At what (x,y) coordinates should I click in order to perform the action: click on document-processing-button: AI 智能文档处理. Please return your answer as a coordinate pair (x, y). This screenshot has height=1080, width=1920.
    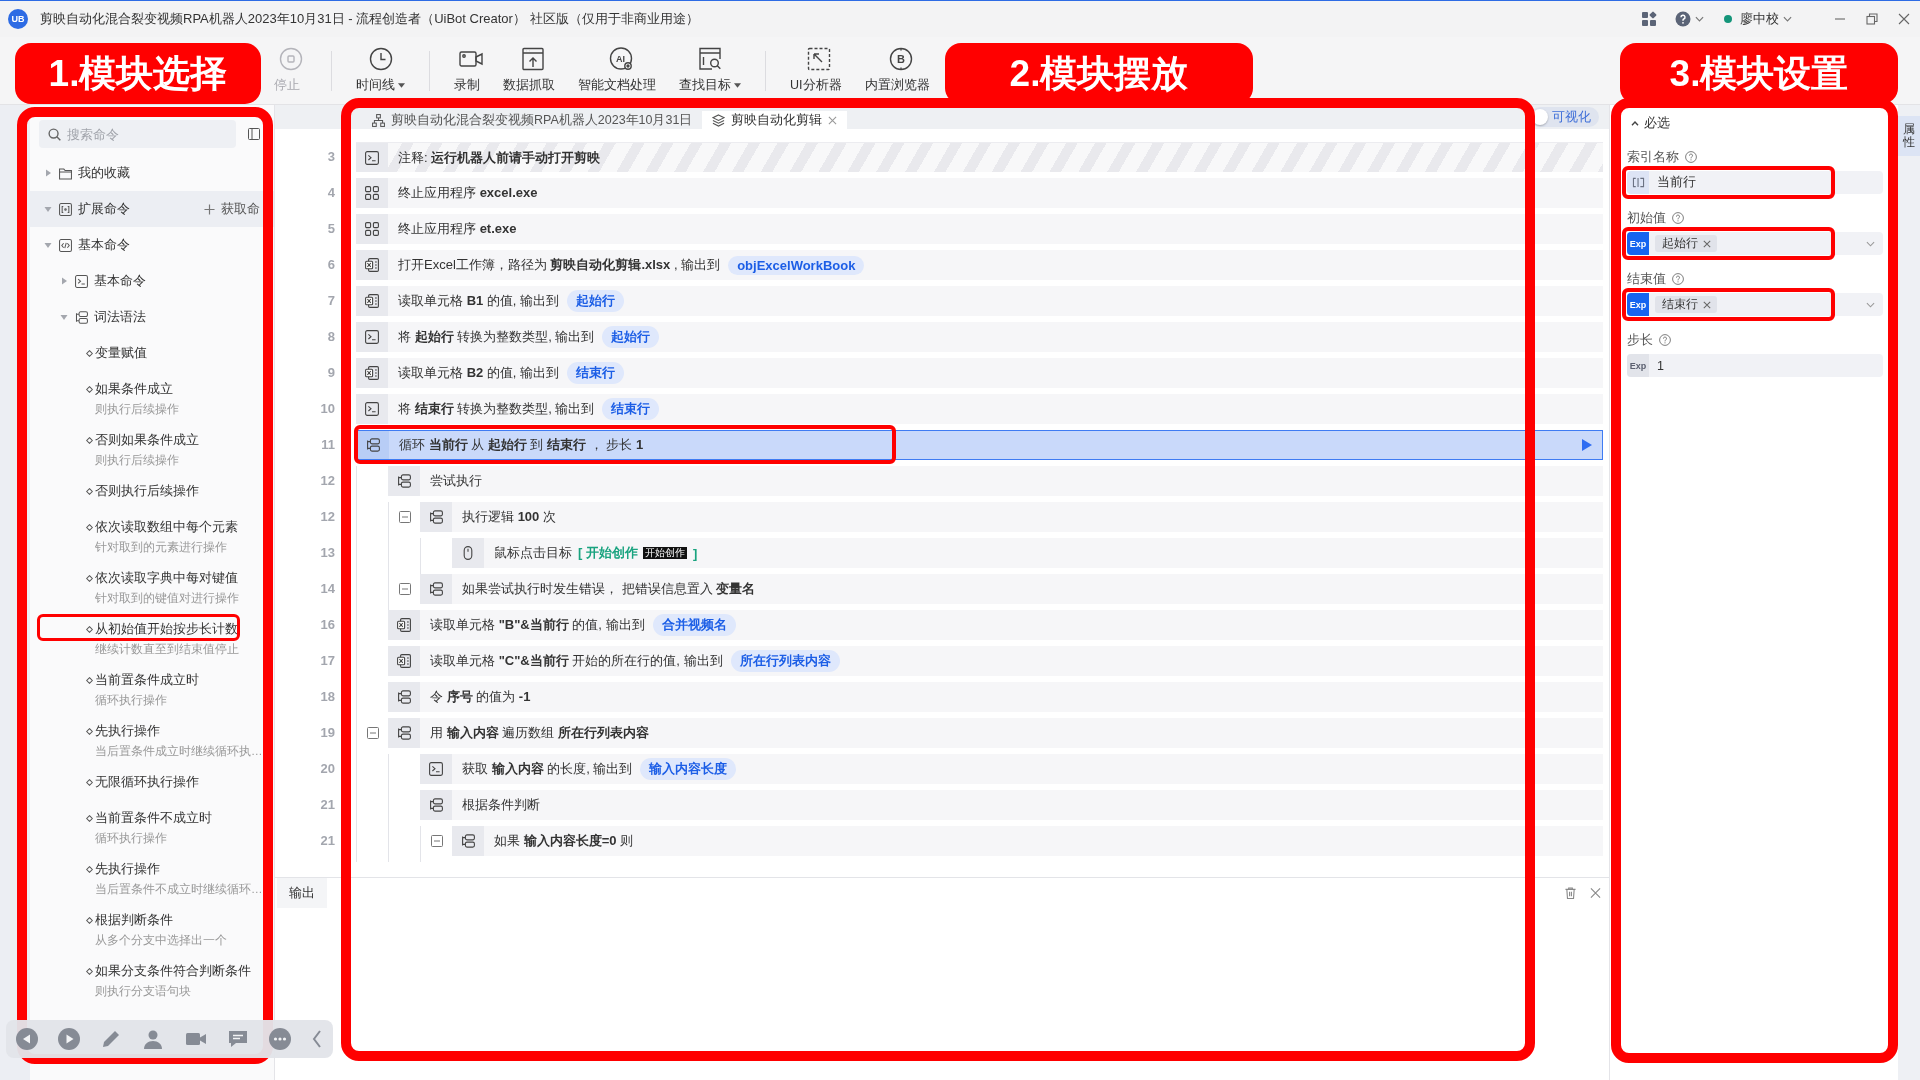
    Looking at the image, I should click on (620, 70).